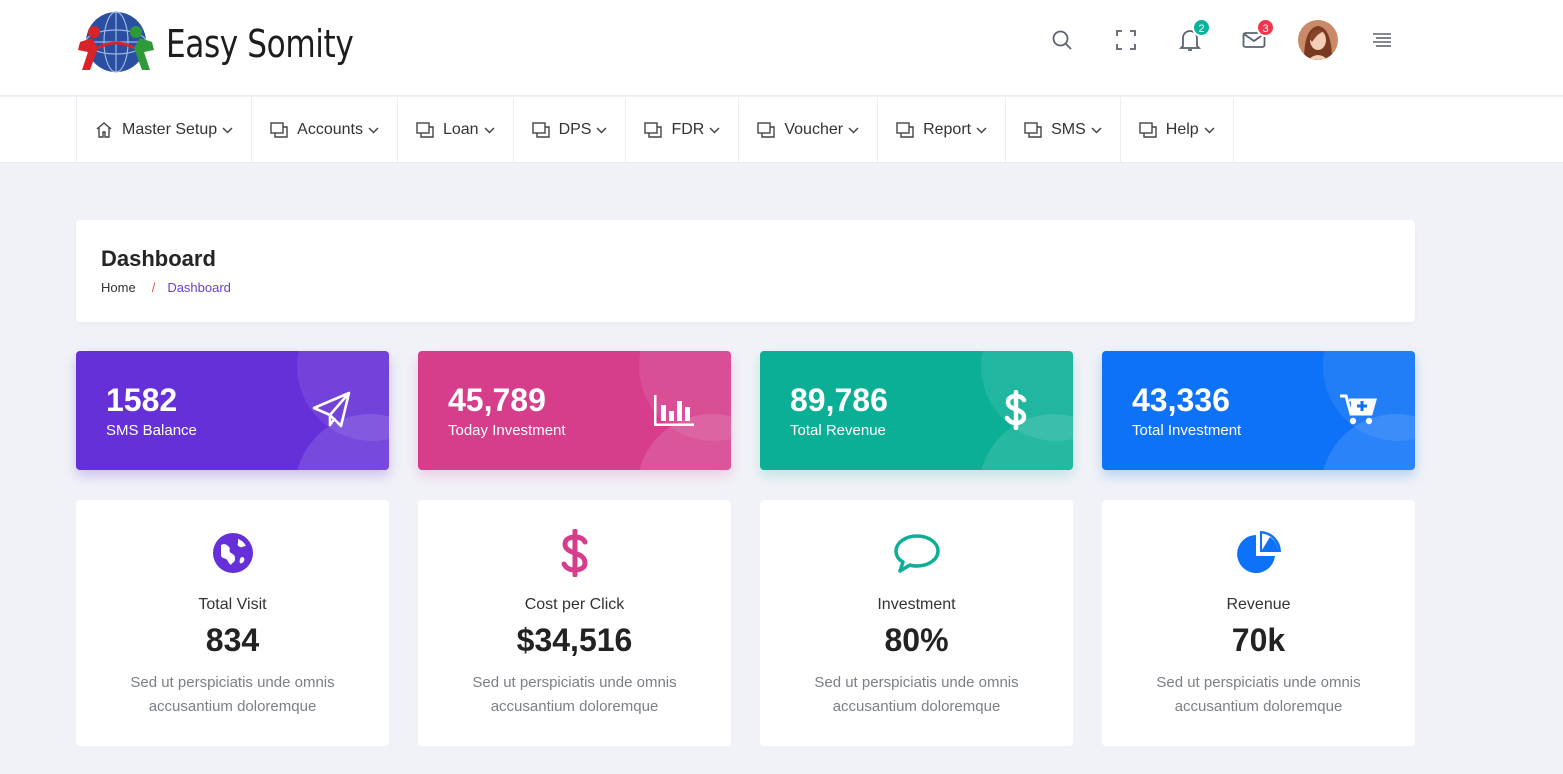 Image resolution: width=1563 pixels, height=774 pixels. Describe the element at coordinates (1187, 430) in the screenshot. I see `stat-label: Total Investment` at that location.